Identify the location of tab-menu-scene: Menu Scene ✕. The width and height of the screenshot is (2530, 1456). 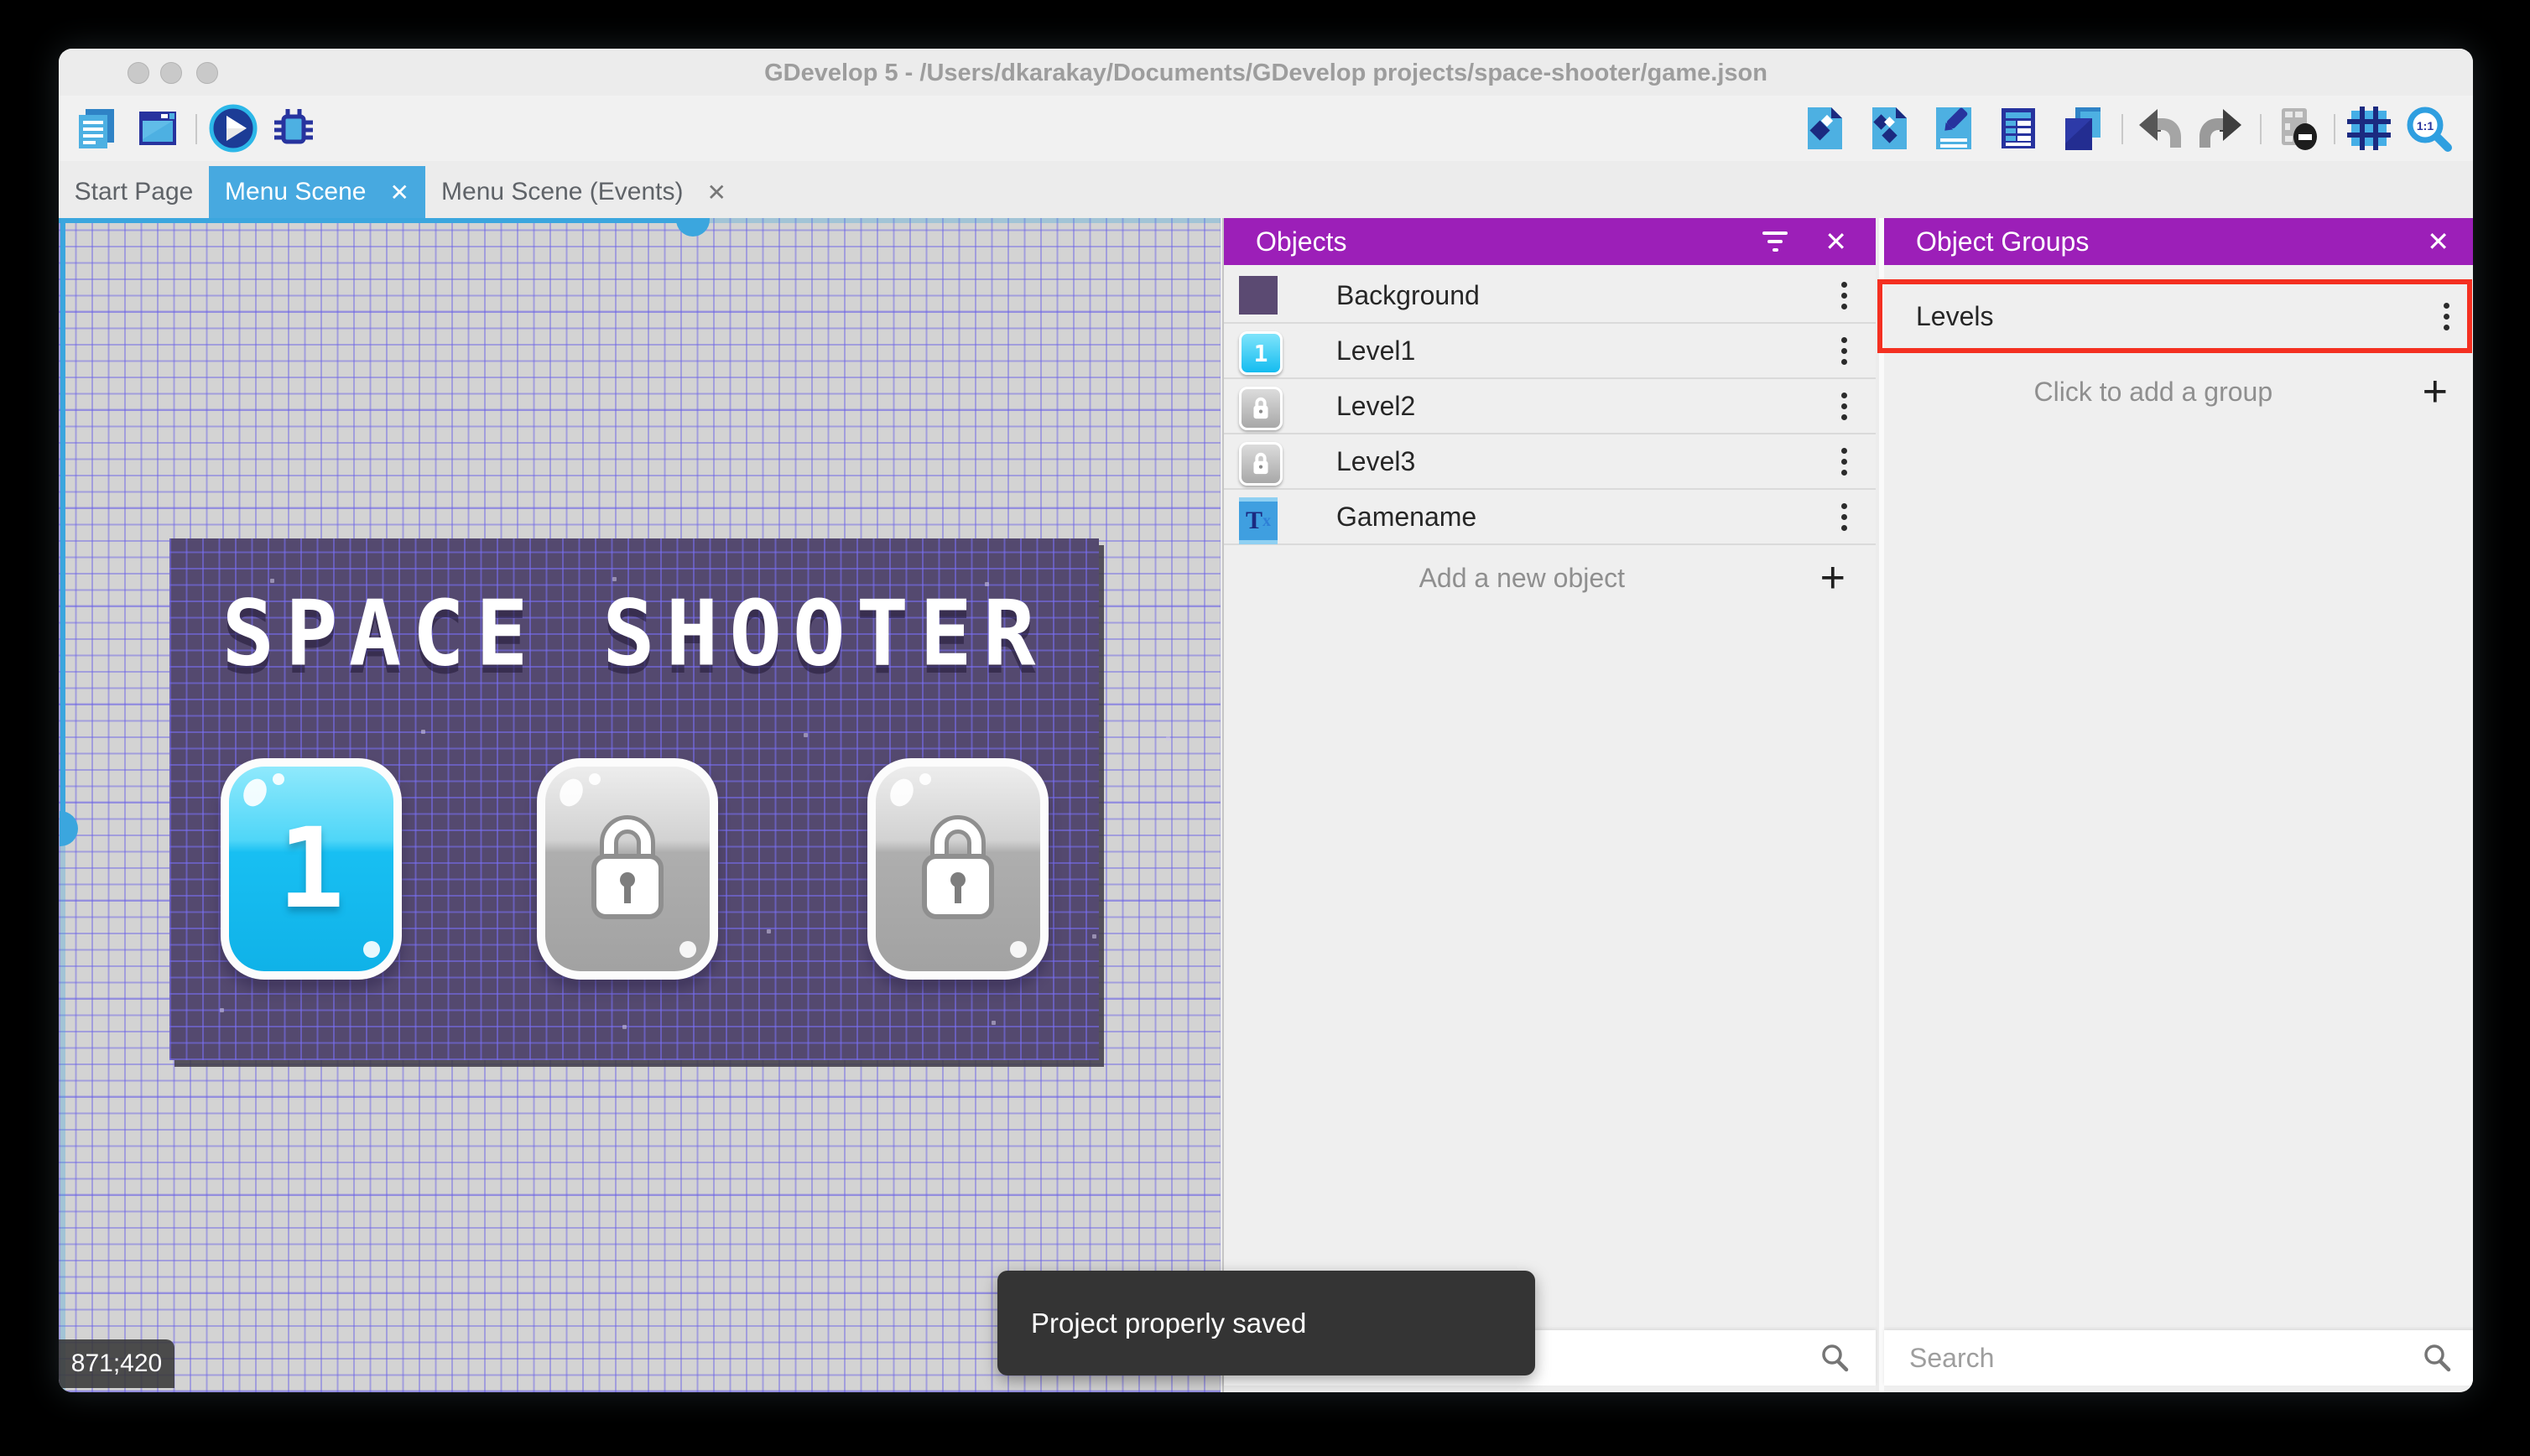
(317, 192).